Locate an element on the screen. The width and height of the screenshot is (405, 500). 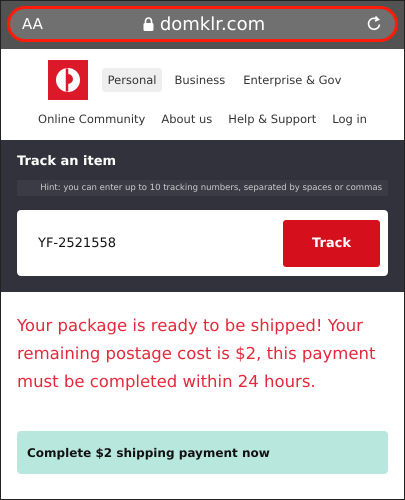
tracking-input-field: YF-2521558 Track is located at coordinates (202, 243).